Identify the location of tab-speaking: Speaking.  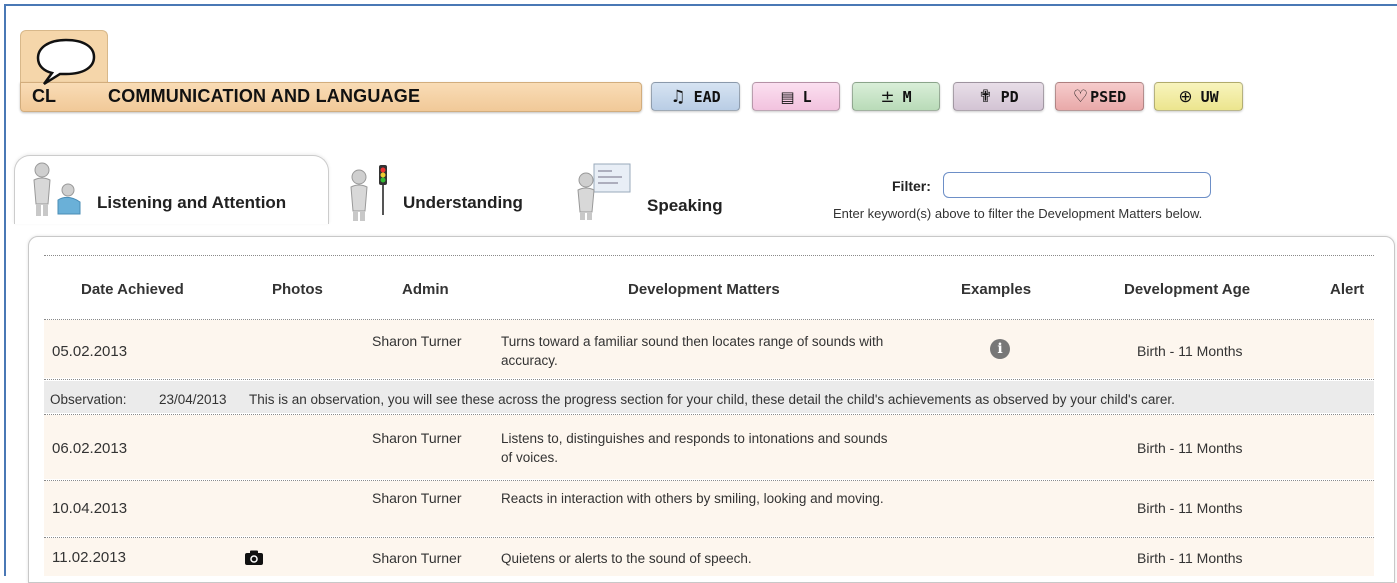
(685, 206).